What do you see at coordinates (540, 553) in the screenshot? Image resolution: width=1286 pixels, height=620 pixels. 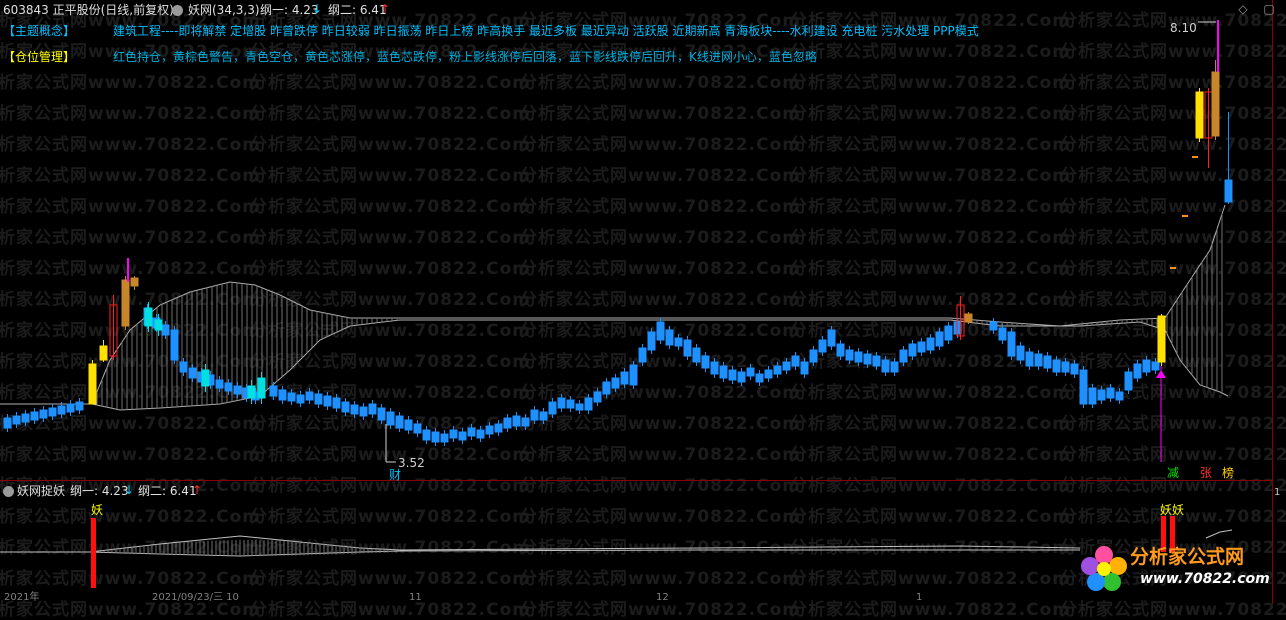 I see `sub-net-lower` at bounding box center [540, 553].